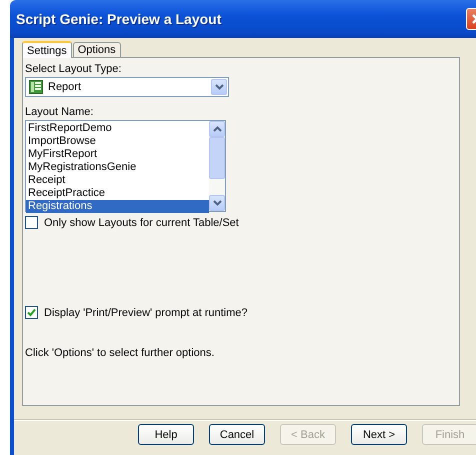  I want to click on list-item: FirstReportDemo, so click(117, 128).